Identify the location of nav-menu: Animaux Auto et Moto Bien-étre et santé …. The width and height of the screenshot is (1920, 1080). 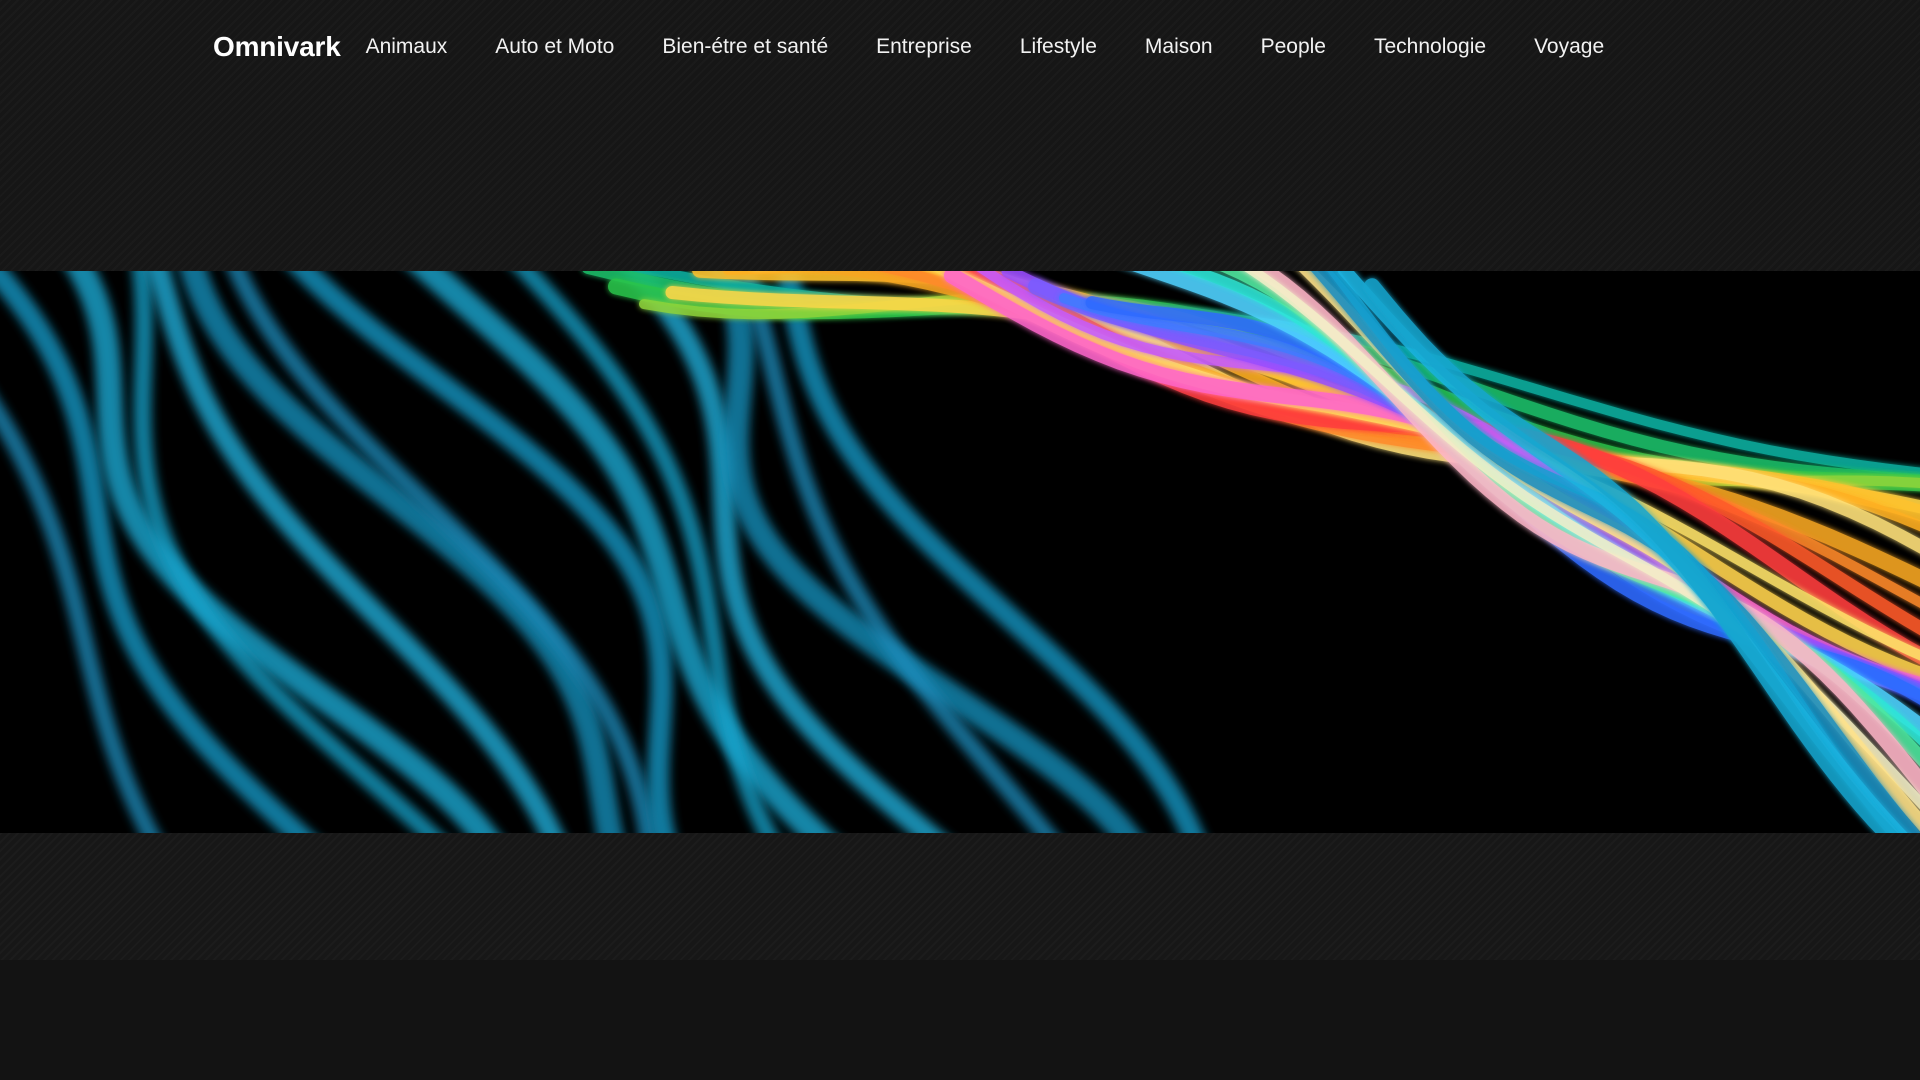
(985, 47).